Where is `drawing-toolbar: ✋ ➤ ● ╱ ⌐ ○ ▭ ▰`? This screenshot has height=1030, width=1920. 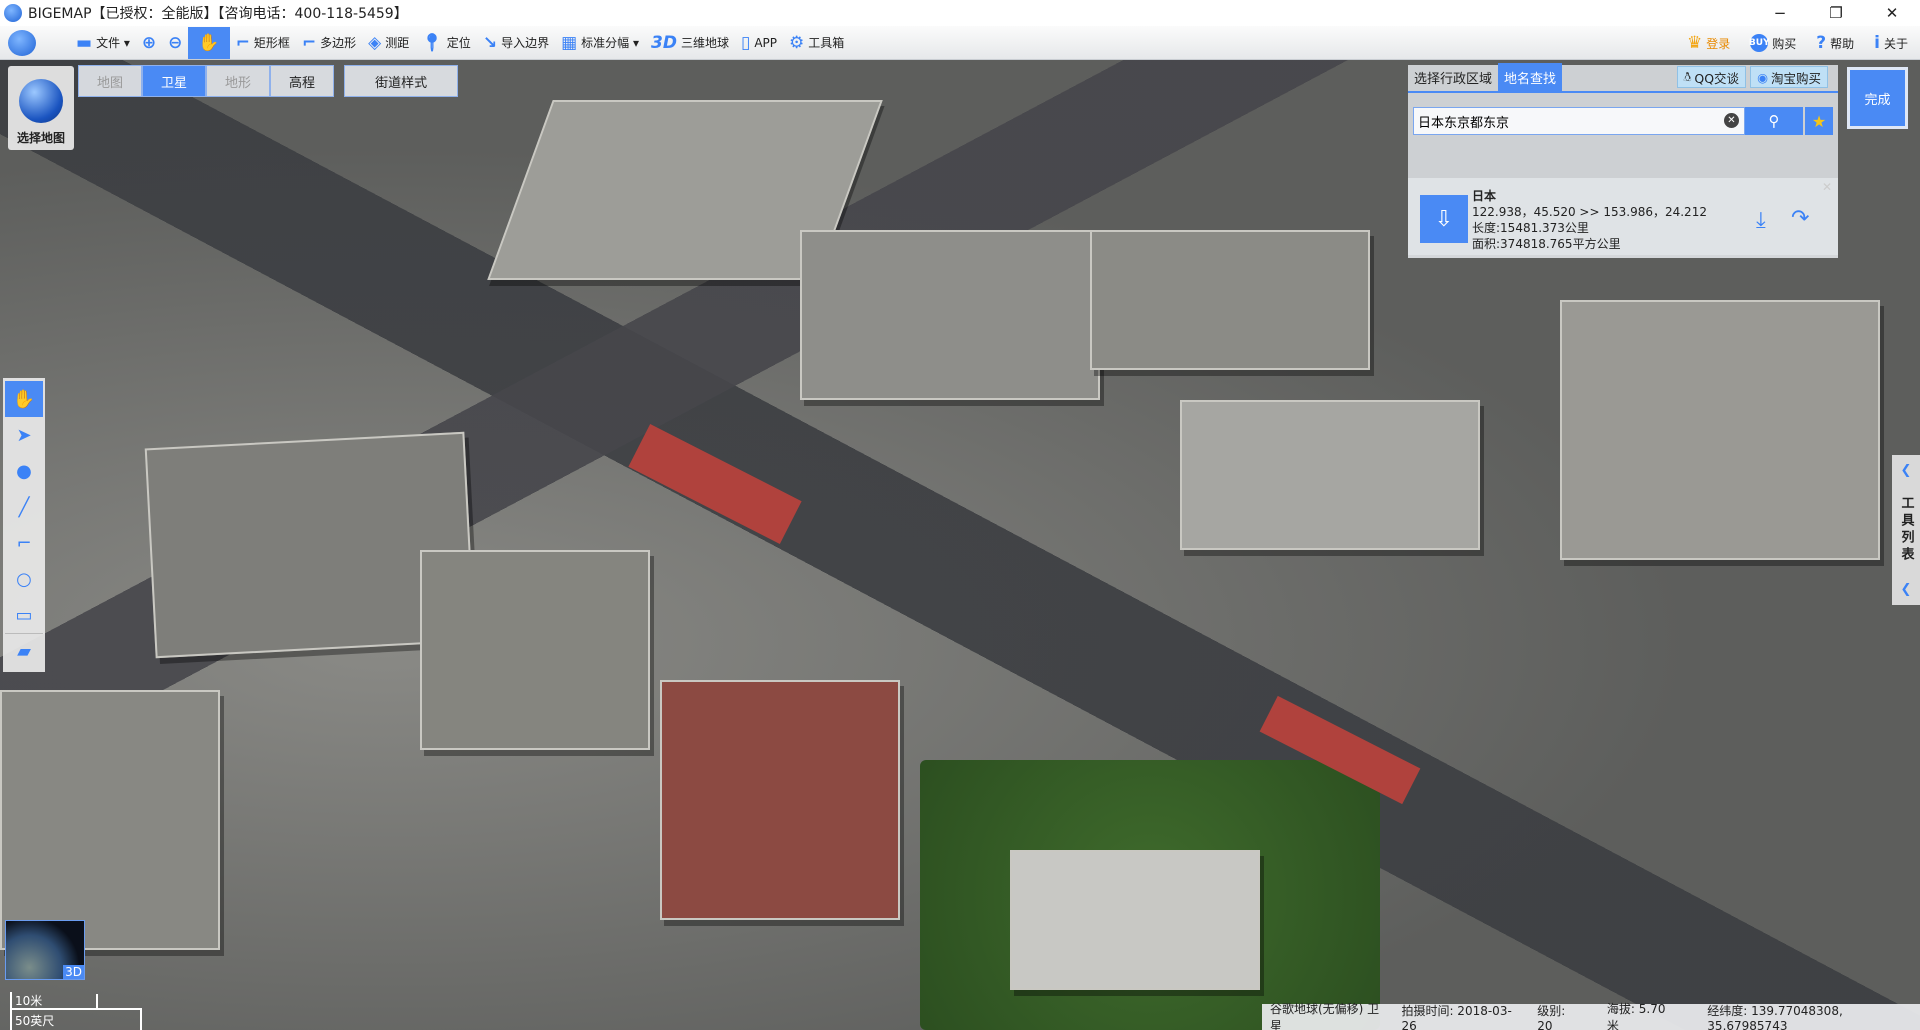
drawing-toolbar: ✋ ➤ ● ╱ ⌐ ○ ▭ ▰ is located at coordinates (24, 525).